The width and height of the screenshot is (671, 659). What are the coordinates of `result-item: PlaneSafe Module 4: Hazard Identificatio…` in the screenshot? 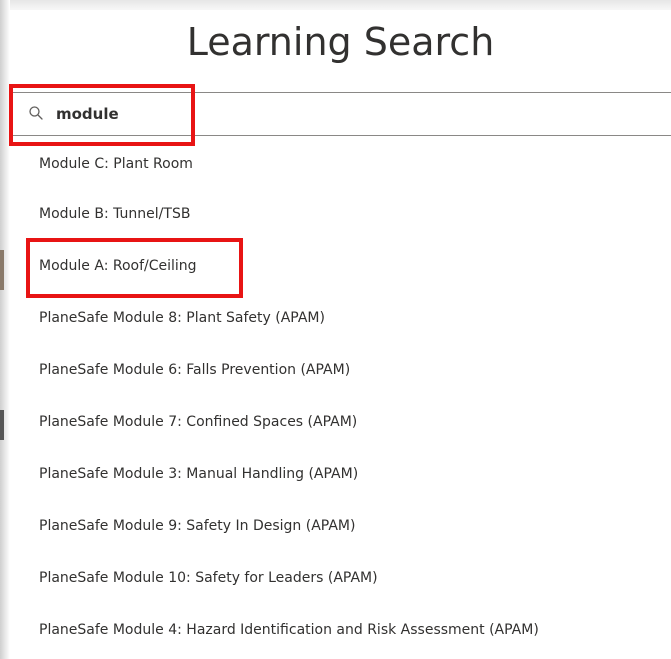 It's located at (340, 630).